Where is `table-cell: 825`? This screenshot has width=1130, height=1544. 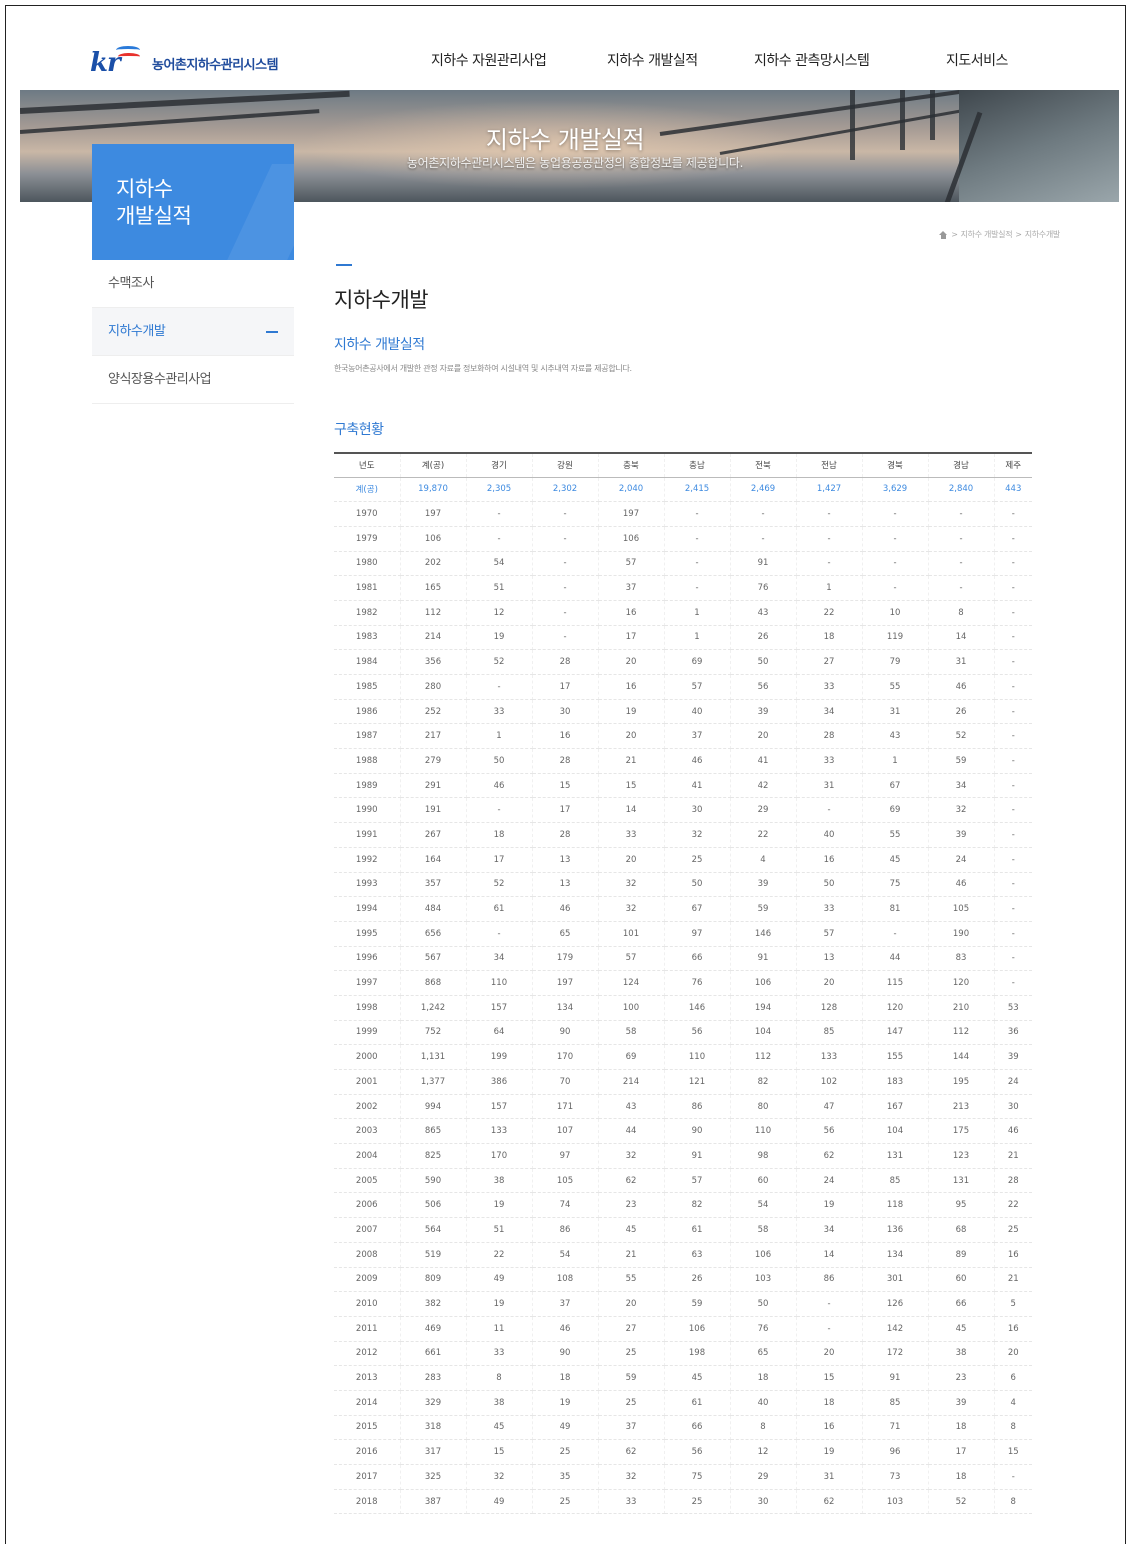 table-cell: 825 is located at coordinates (433, 1156).